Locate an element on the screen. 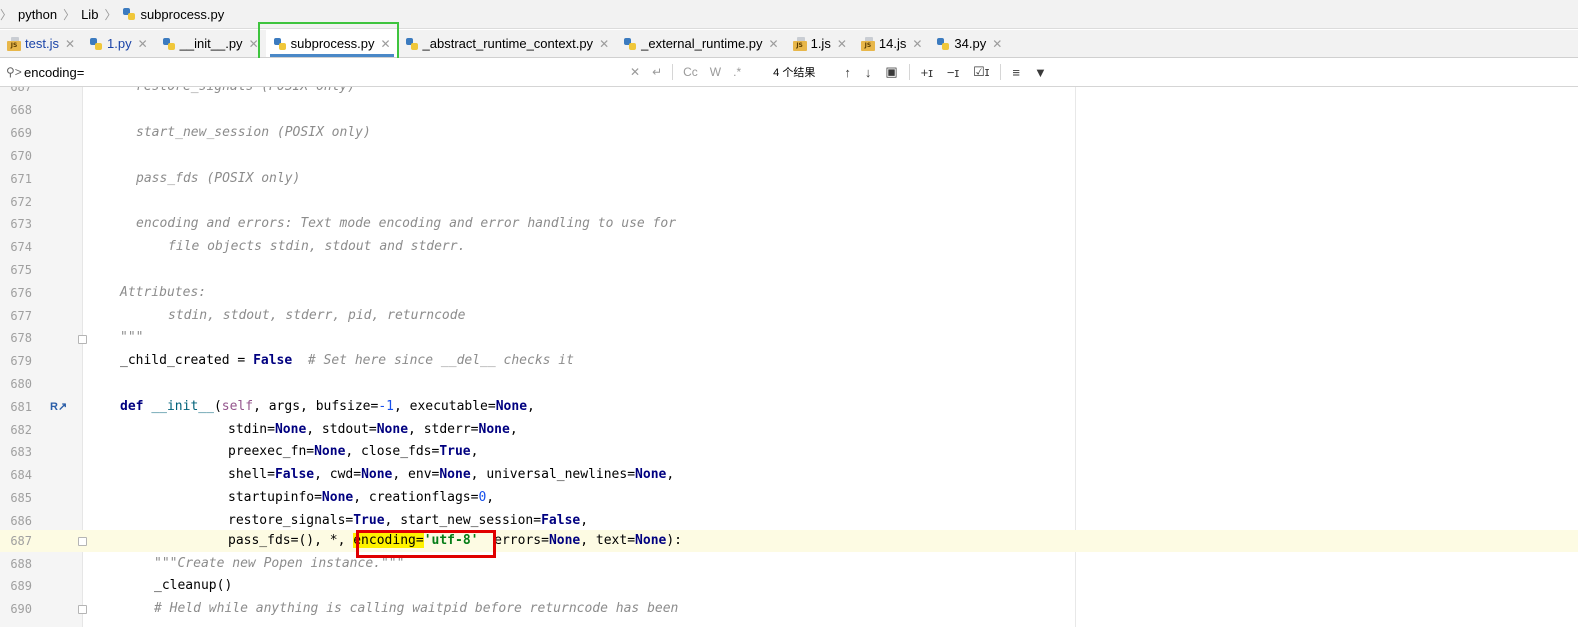 The width and height of the screenshot is (1578, 627). options-icon: ≡ is located at coordinates (1016, 72).